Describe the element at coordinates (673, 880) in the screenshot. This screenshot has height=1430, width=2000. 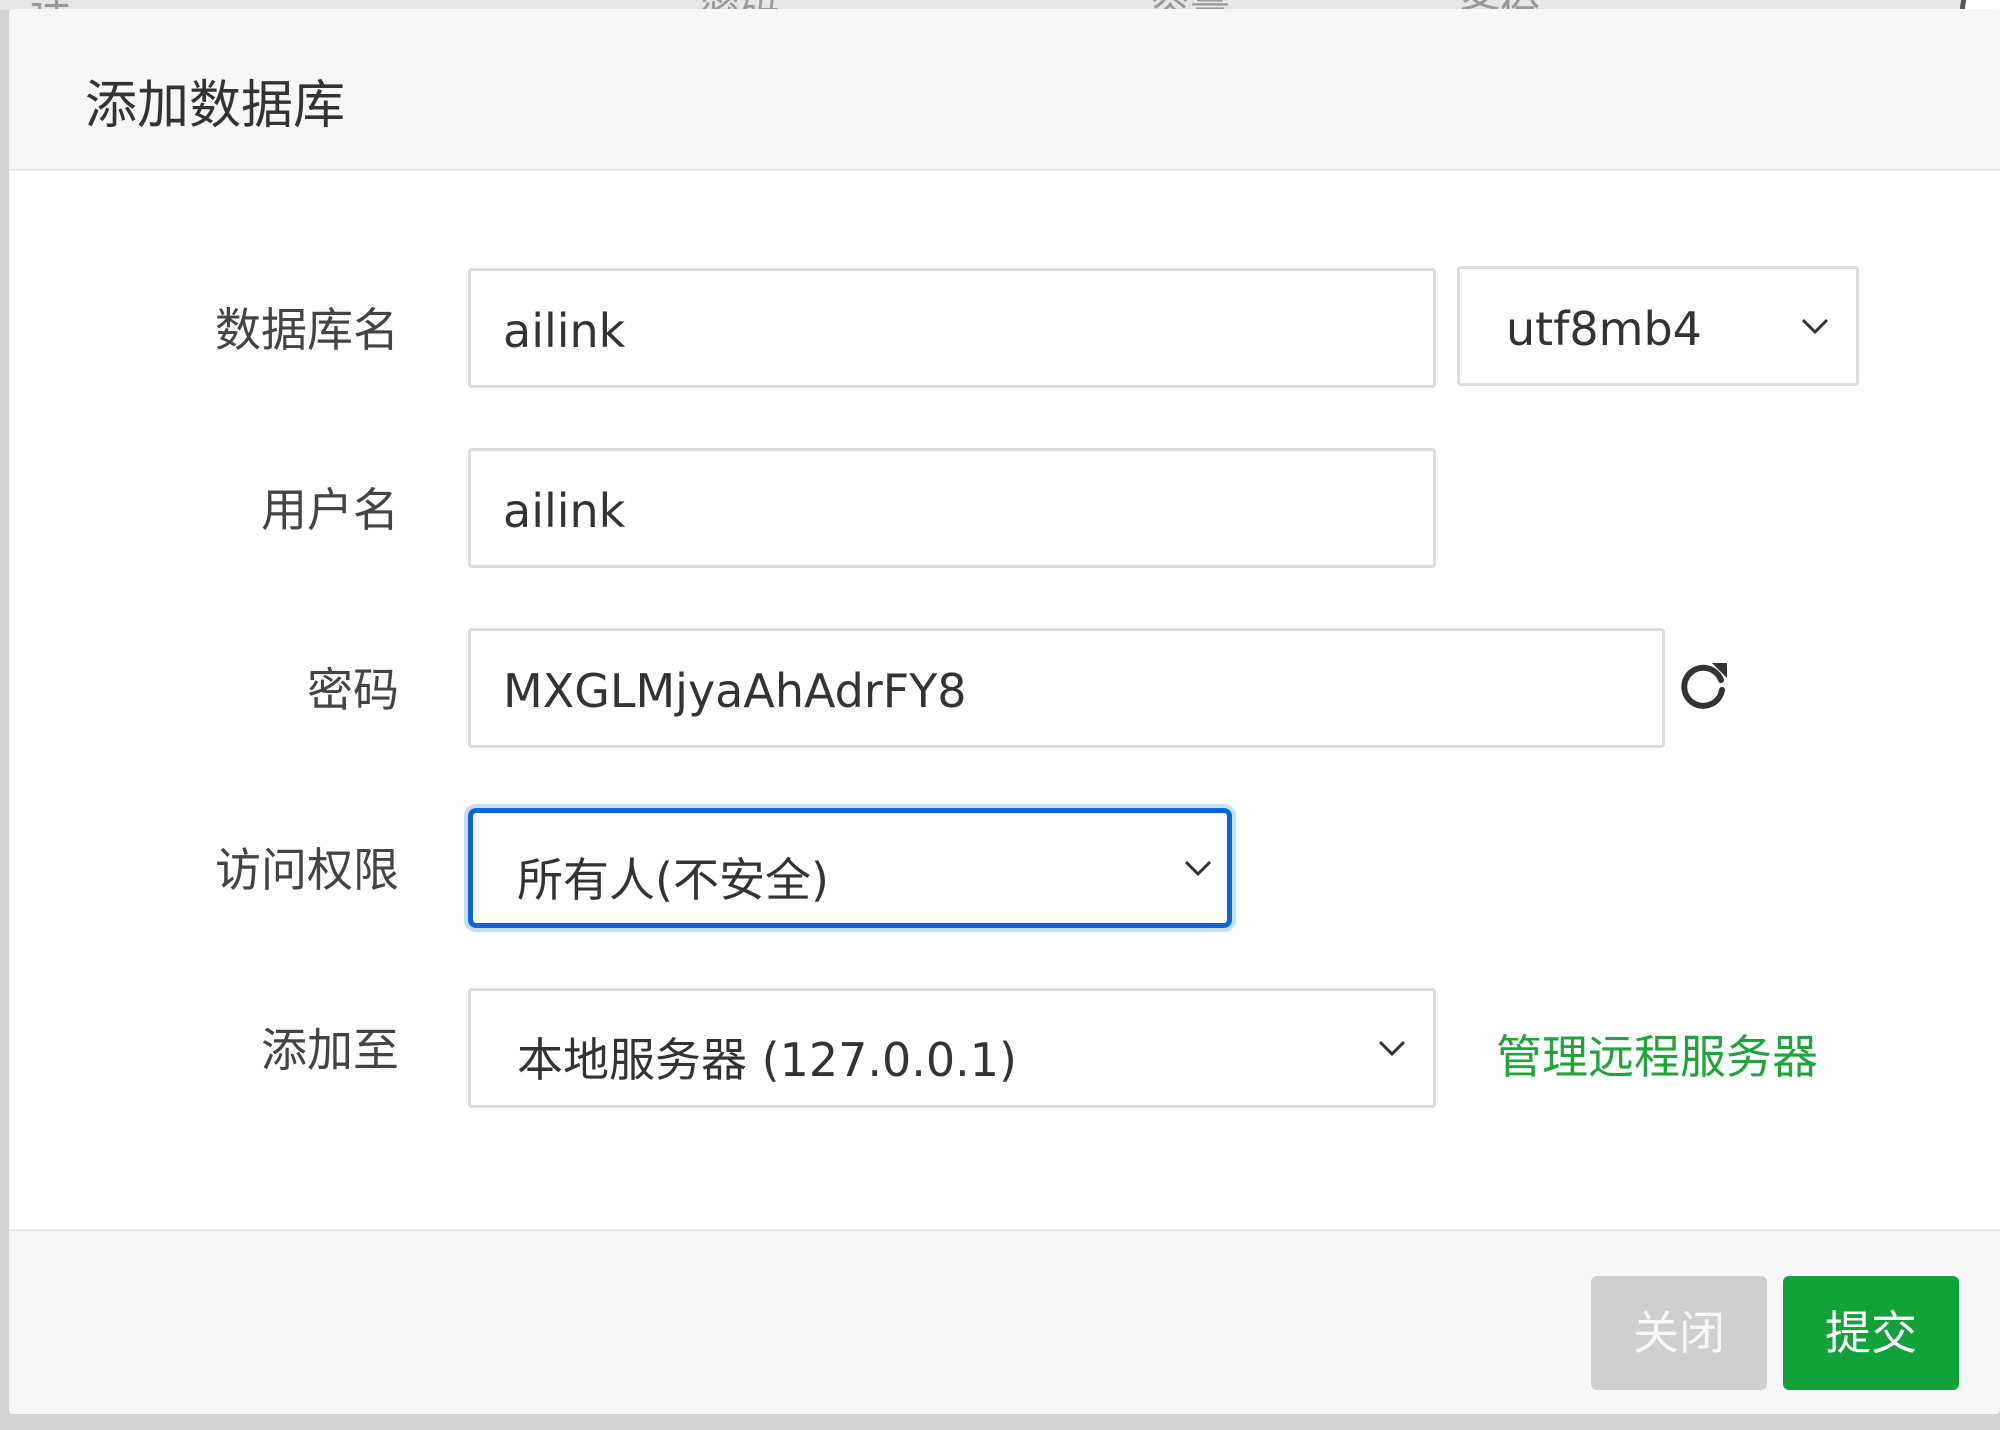
I see `access-value: 所有人(不安全)` at that location.